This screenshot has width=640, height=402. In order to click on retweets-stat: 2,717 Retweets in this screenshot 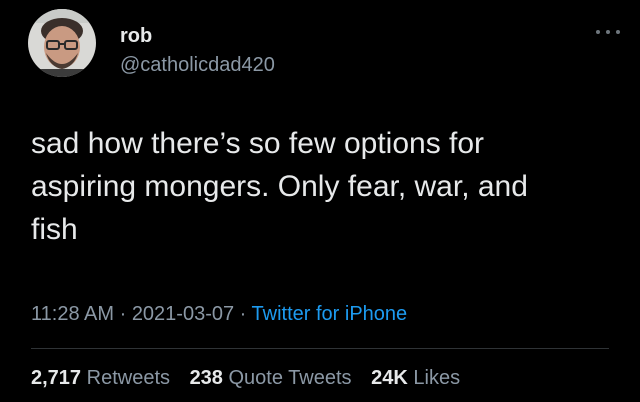, I will do `click(100, 378)`.